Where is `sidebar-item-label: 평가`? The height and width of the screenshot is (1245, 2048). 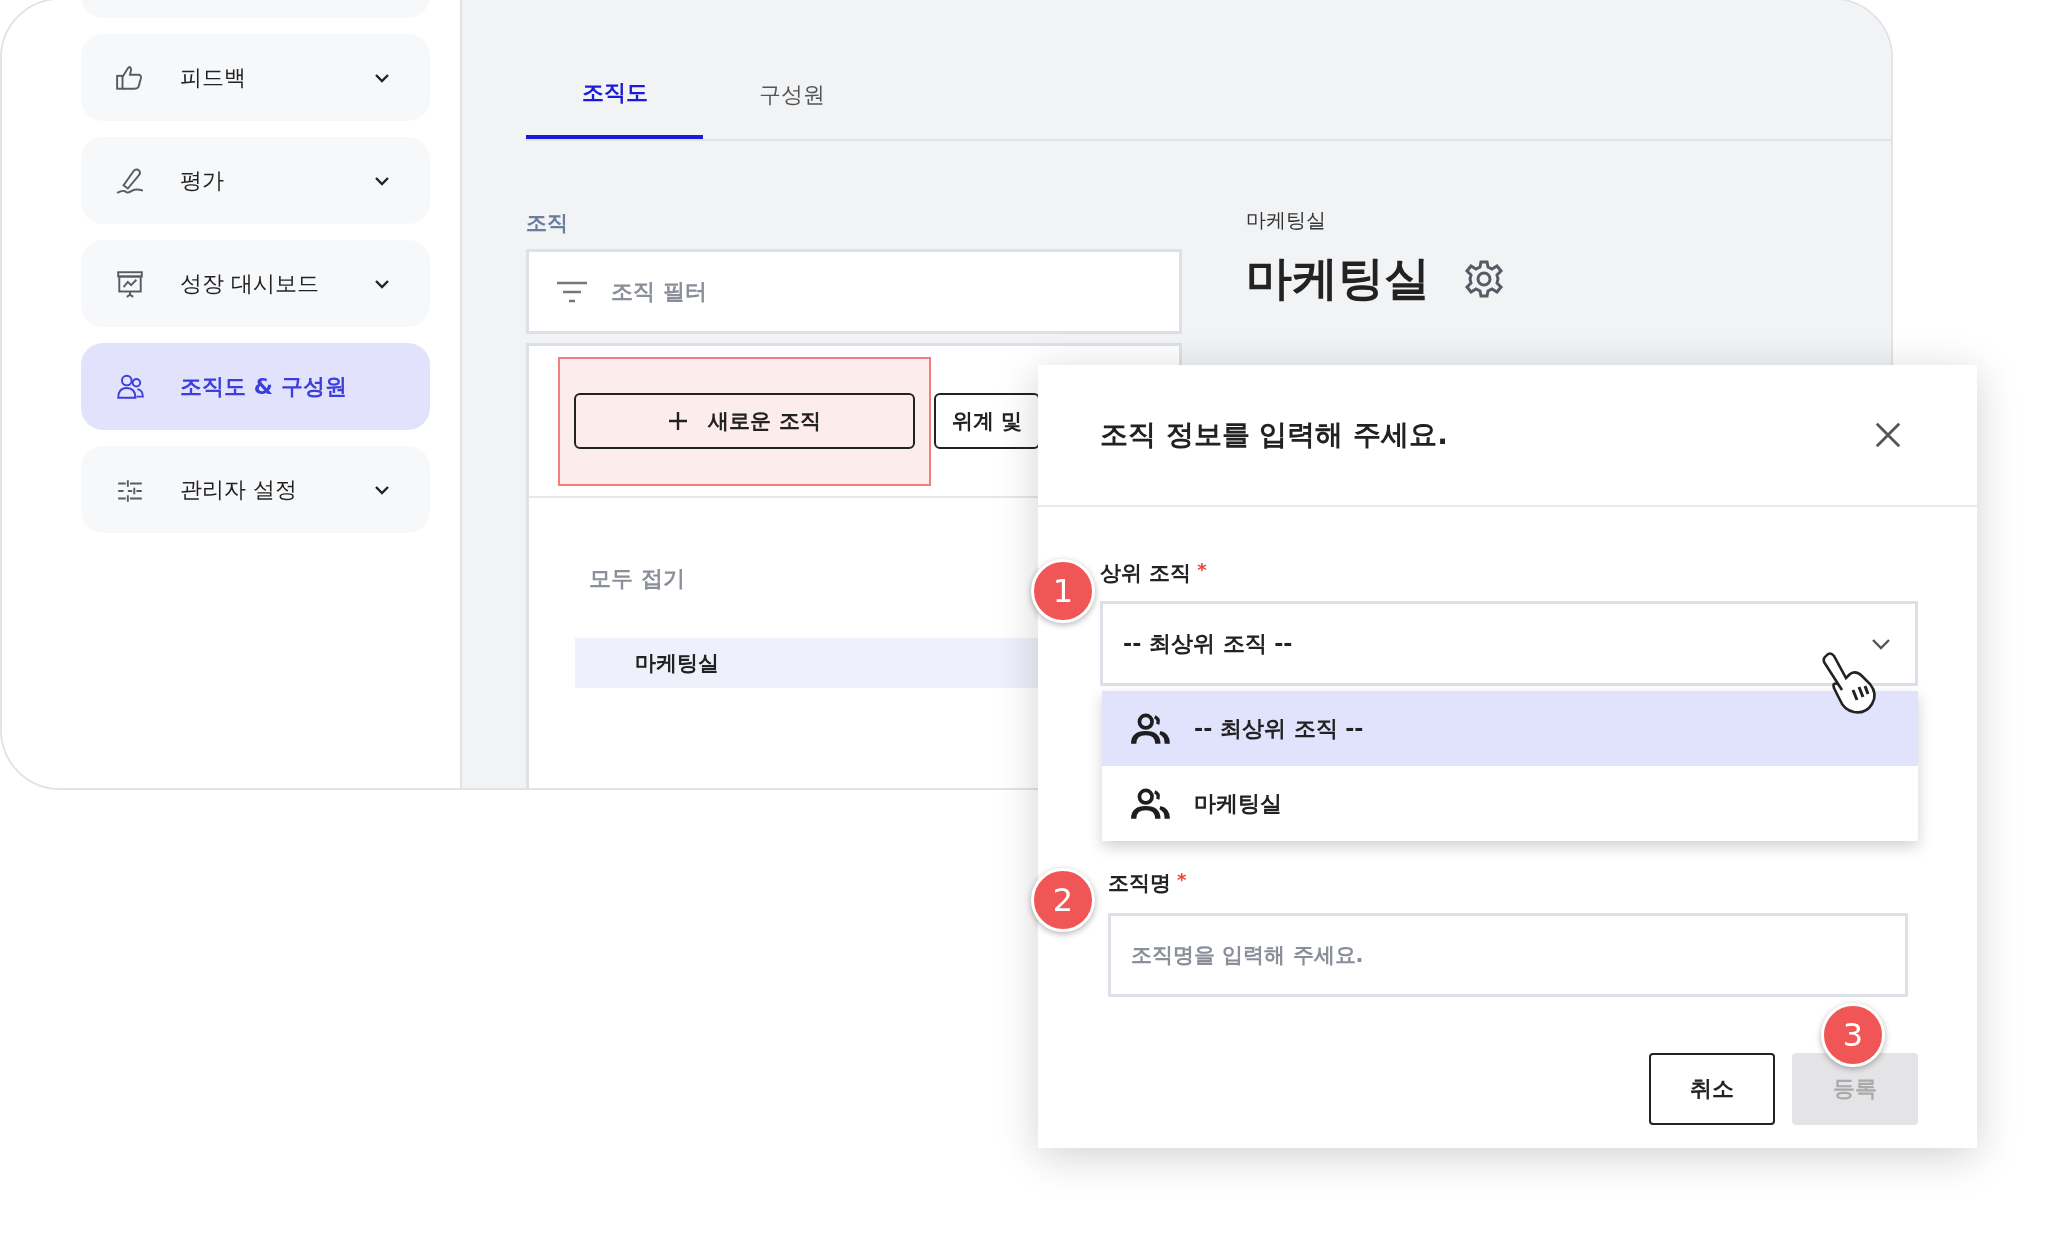 sidebar-item-label: 평가 is located at coordinates (202, 180).